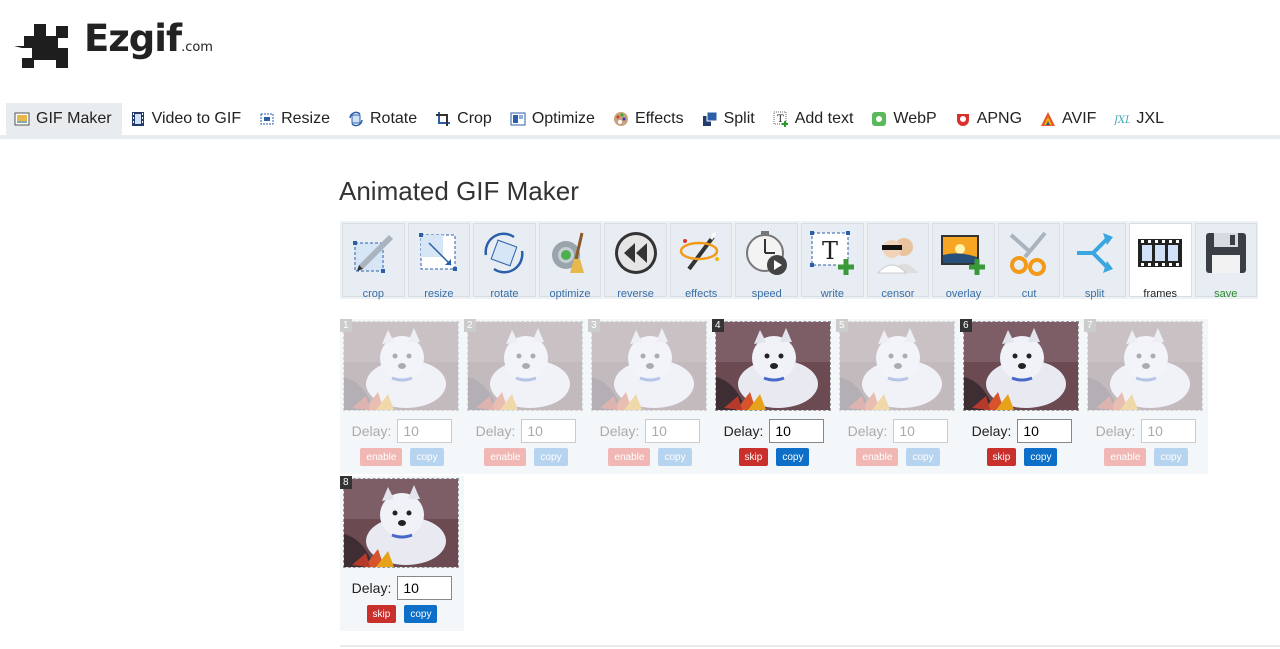 Image resolution: width=1280 pixels, height=649 pixels. I want to click on frame-number: 3, so click(594, 325).